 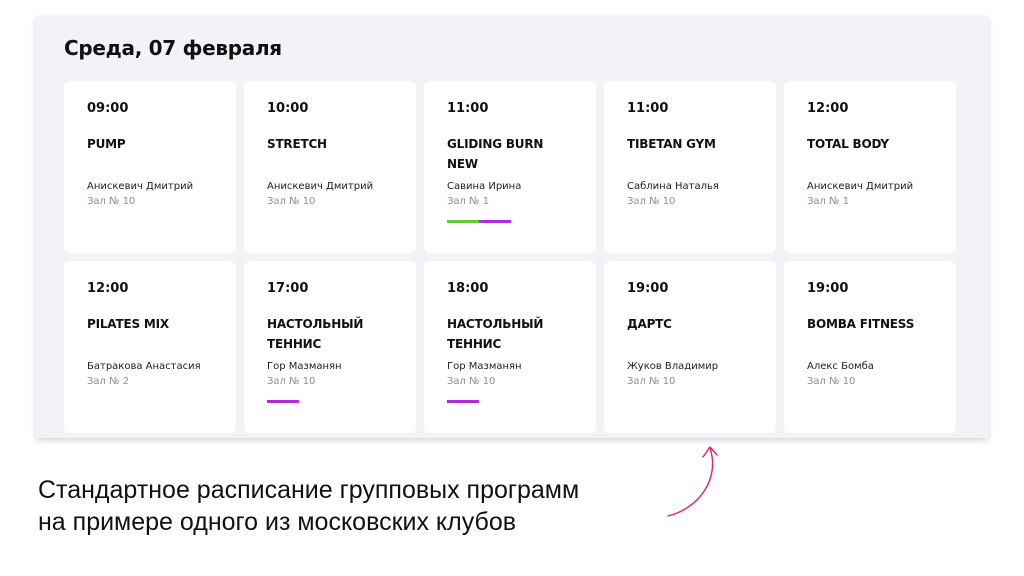 I want to click on class-card: 12:00 TOTAL BODY Анискевич Дмитрий Зал № 1, so click(x=870, y=167).